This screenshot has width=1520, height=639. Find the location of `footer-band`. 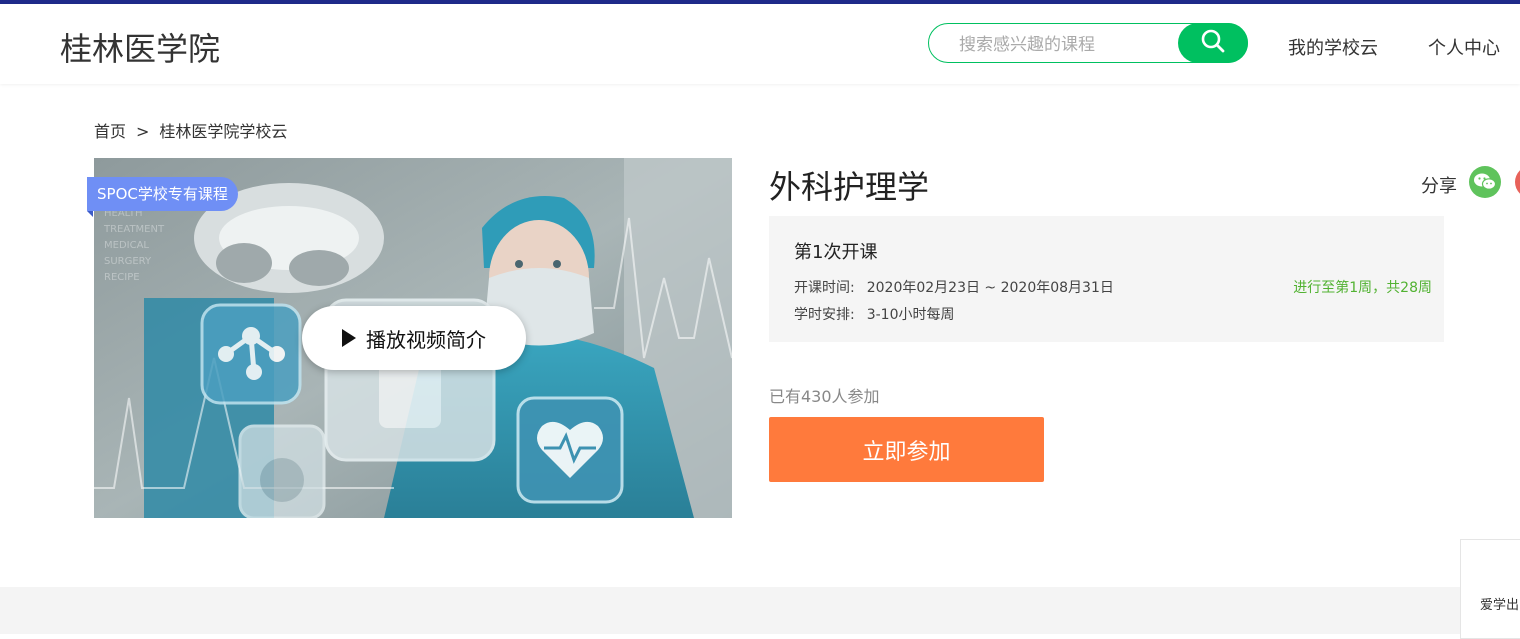

footer-band is located at coordinates (760, 610).